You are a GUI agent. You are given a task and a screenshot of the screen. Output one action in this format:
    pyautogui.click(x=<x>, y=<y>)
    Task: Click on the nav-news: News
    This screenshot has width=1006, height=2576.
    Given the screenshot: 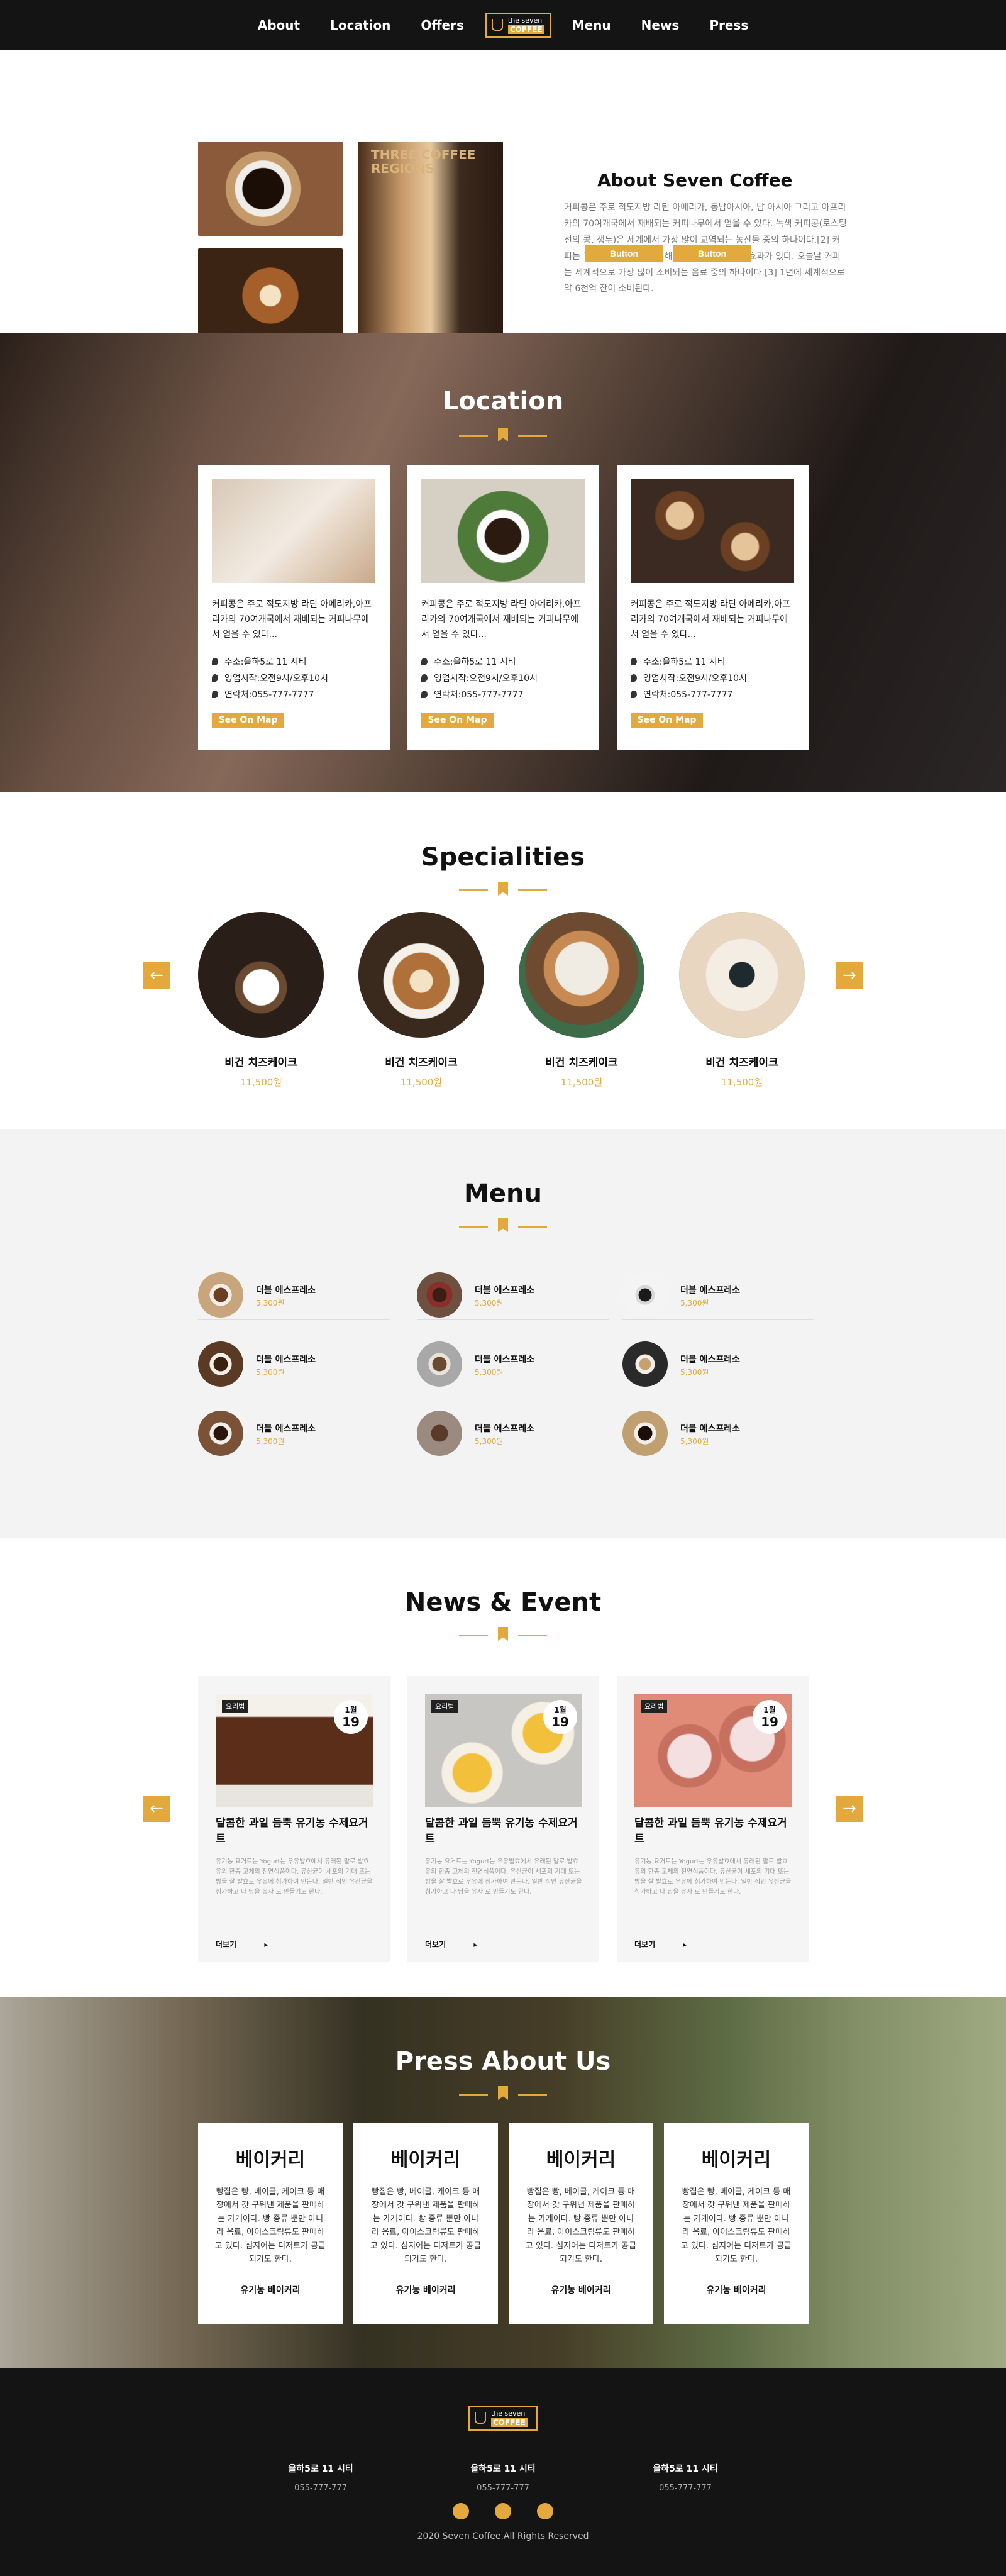 What is the action you would take?
    pyautogui.click(x=661, y=25)
    